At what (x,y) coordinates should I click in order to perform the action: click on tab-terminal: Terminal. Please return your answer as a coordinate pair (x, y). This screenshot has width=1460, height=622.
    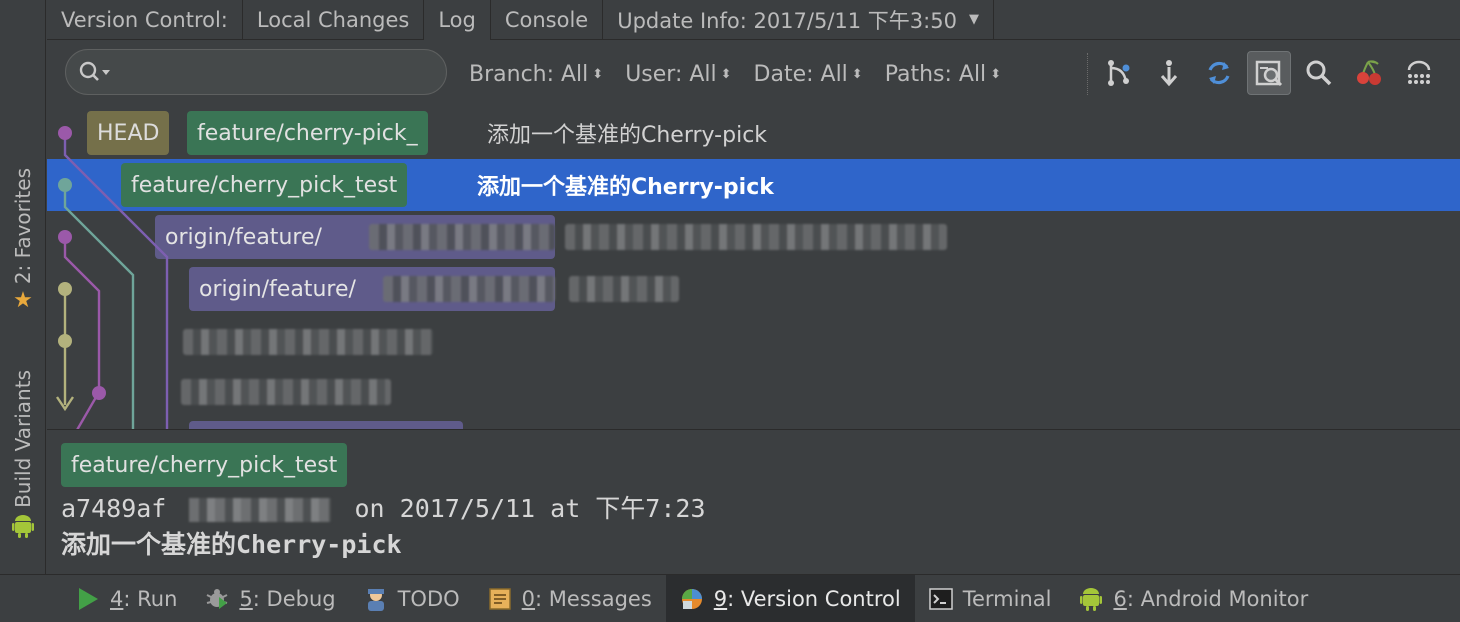
    Looking at the image, I should click on (990, 598).